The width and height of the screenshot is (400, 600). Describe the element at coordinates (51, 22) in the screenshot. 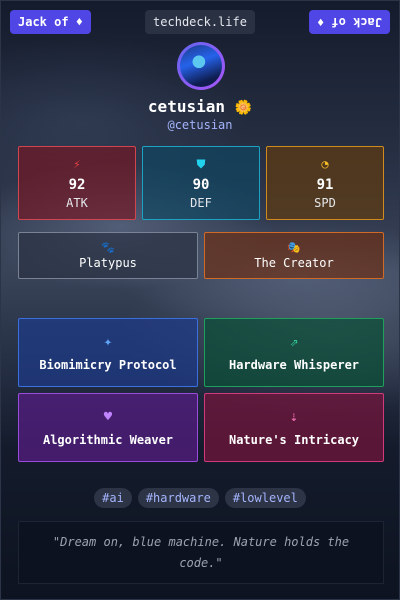

I see `rank-badge-left: Jack of ♦` at that location.